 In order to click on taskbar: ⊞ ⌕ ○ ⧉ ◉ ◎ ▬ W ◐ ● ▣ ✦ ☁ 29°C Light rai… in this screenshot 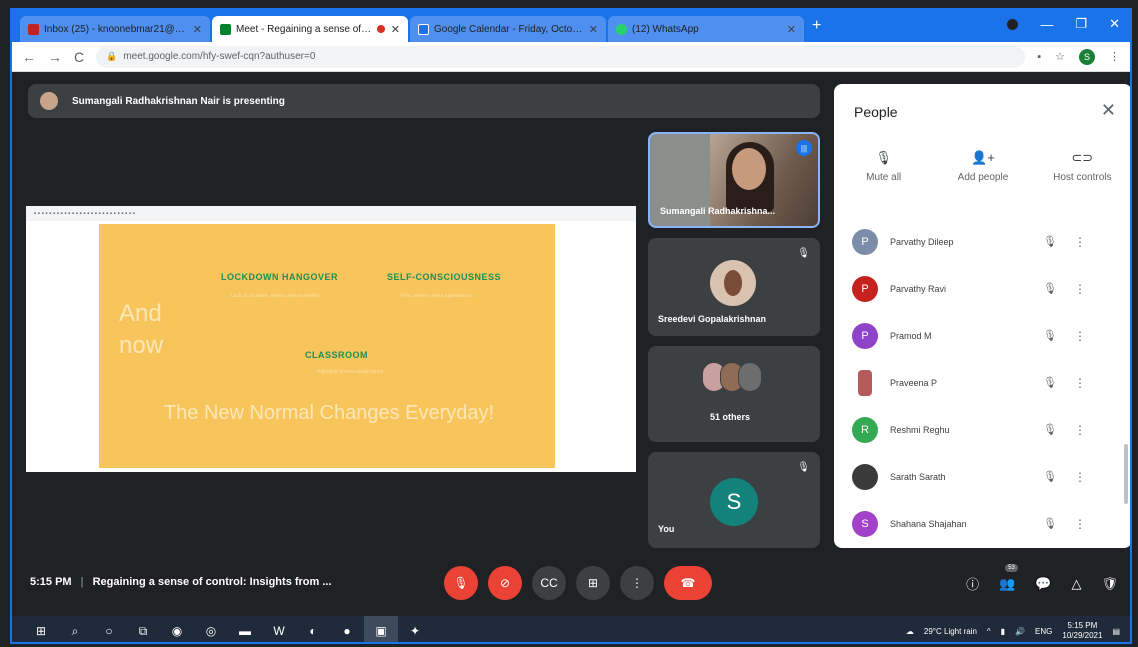, I will do `click(571, 629)`.